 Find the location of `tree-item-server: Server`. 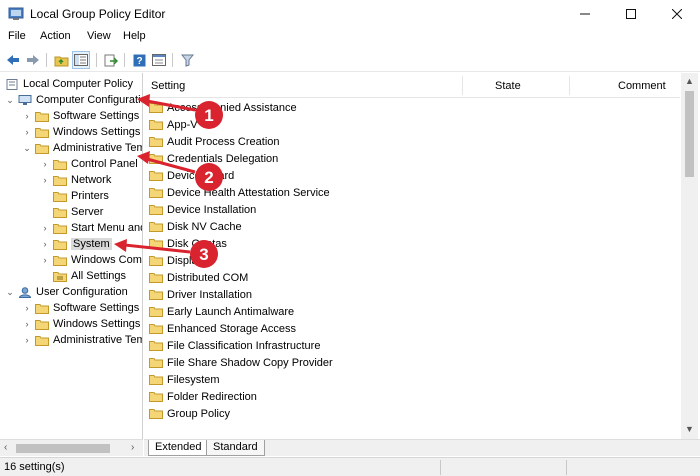

tree-item-server: Server is located at coordinates (71, 212).